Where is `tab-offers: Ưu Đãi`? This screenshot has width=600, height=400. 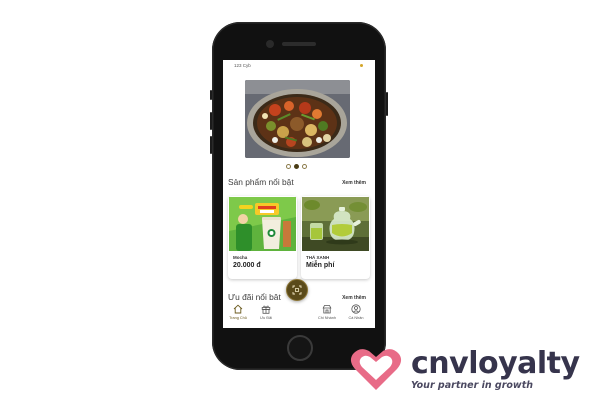
tab-offers: Ưu Đãi is located at coordinates (266, 312).